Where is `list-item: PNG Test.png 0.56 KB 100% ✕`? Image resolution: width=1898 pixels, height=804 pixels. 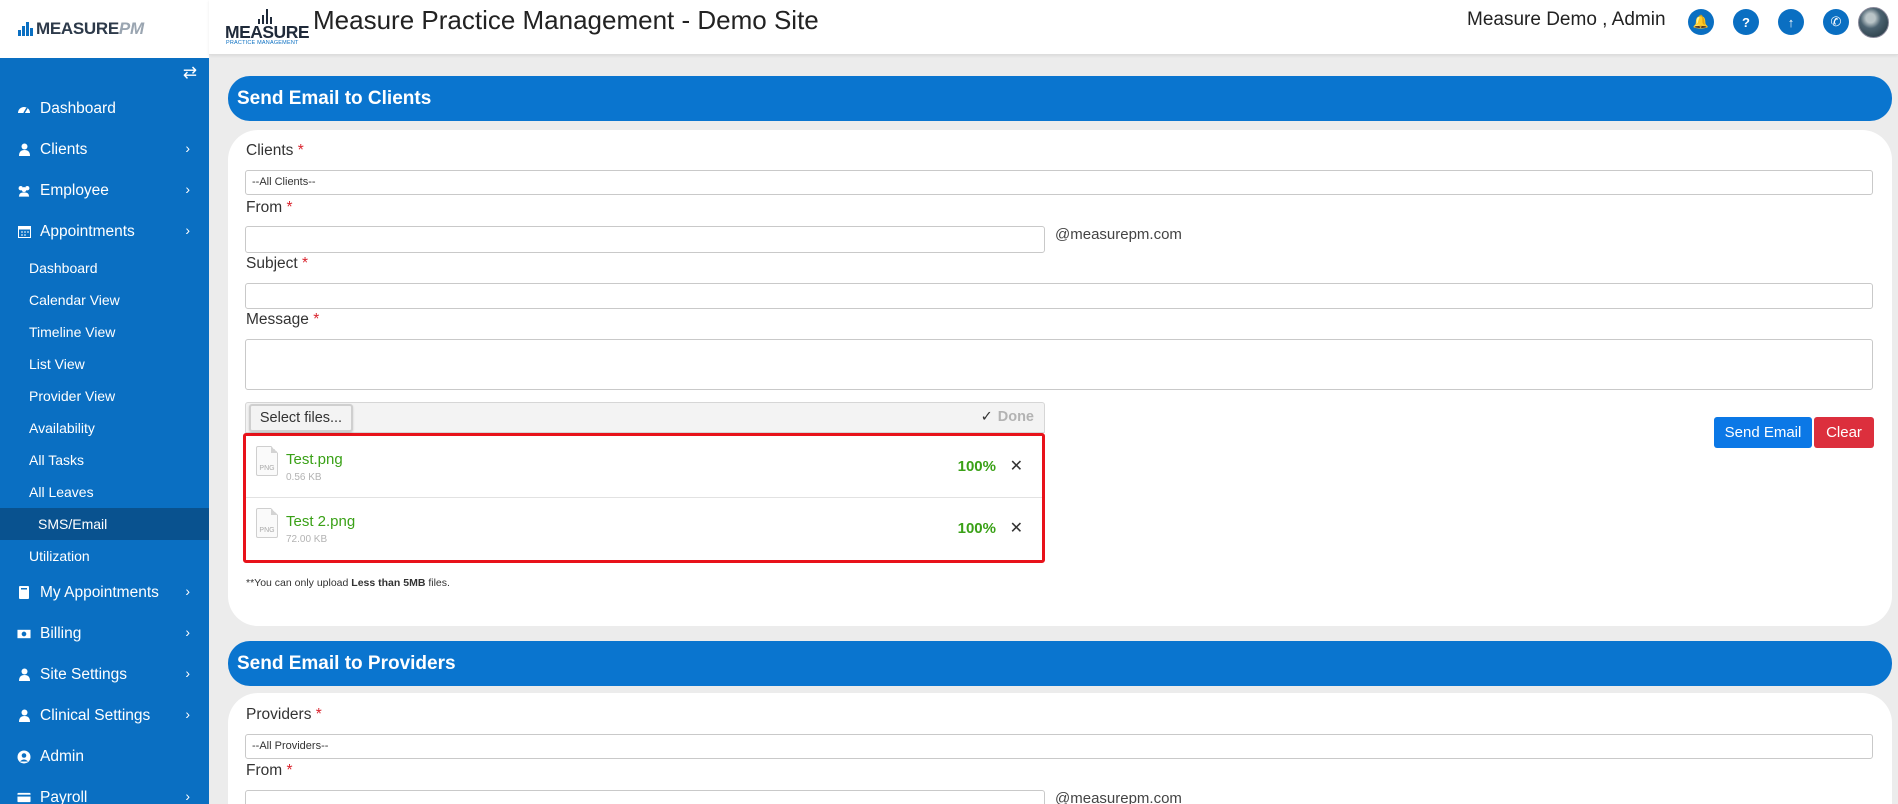 list-item: PNG Test.png 0.56 KB 100% ✕ is located at coordinates (644, 467).